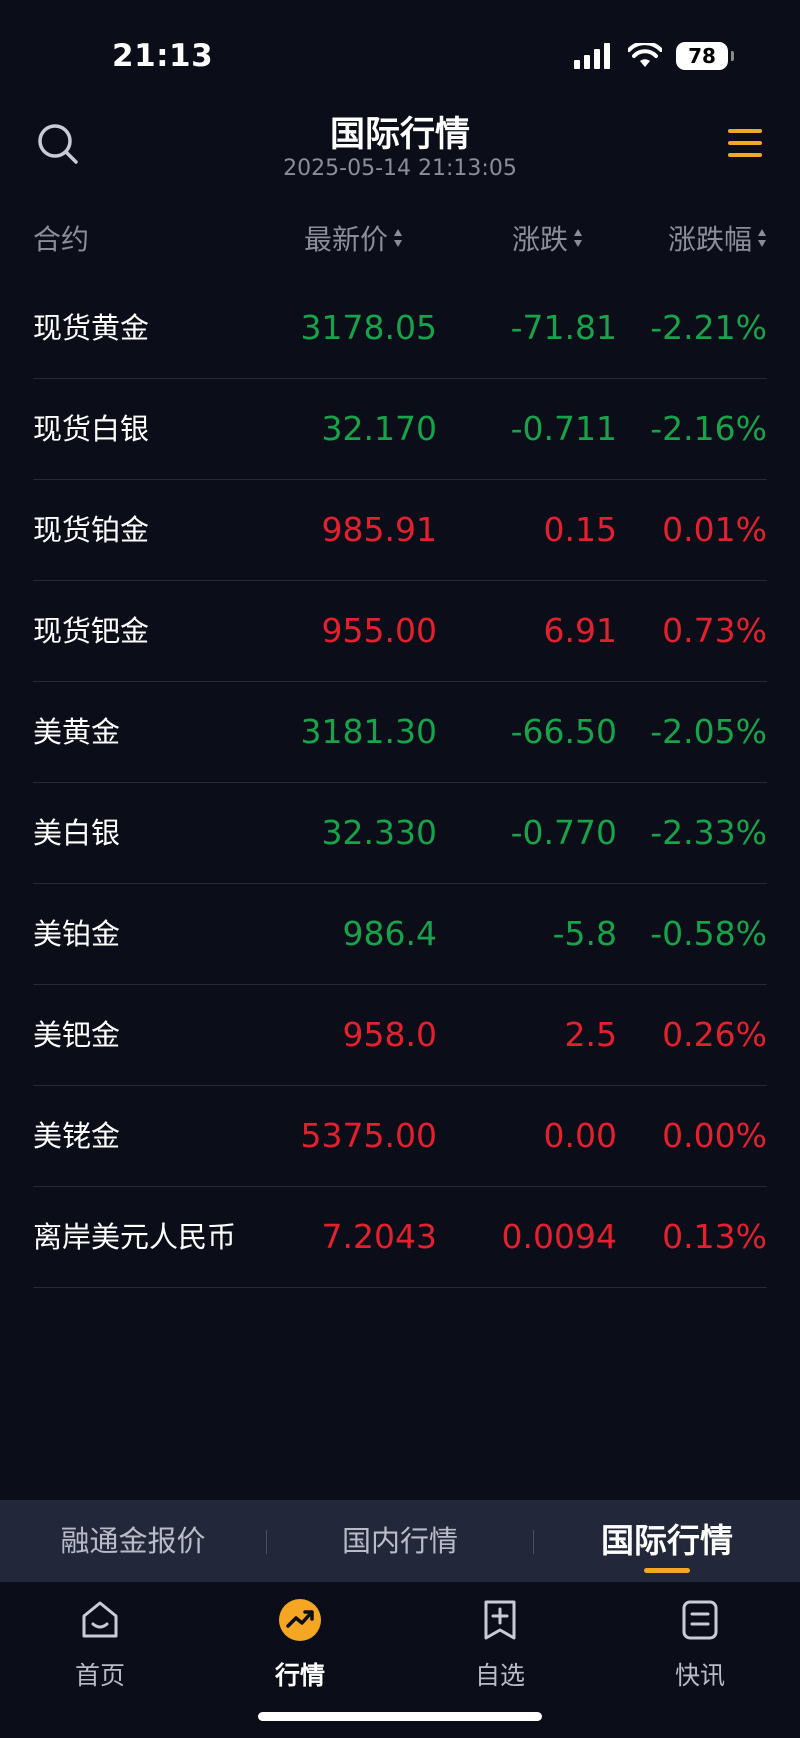 The image size is (800, 1738). What do you see at coordinates (77, 934) in the screenshot?
I see `instrument-name: 美铂金` at bounding box center [77, 934].